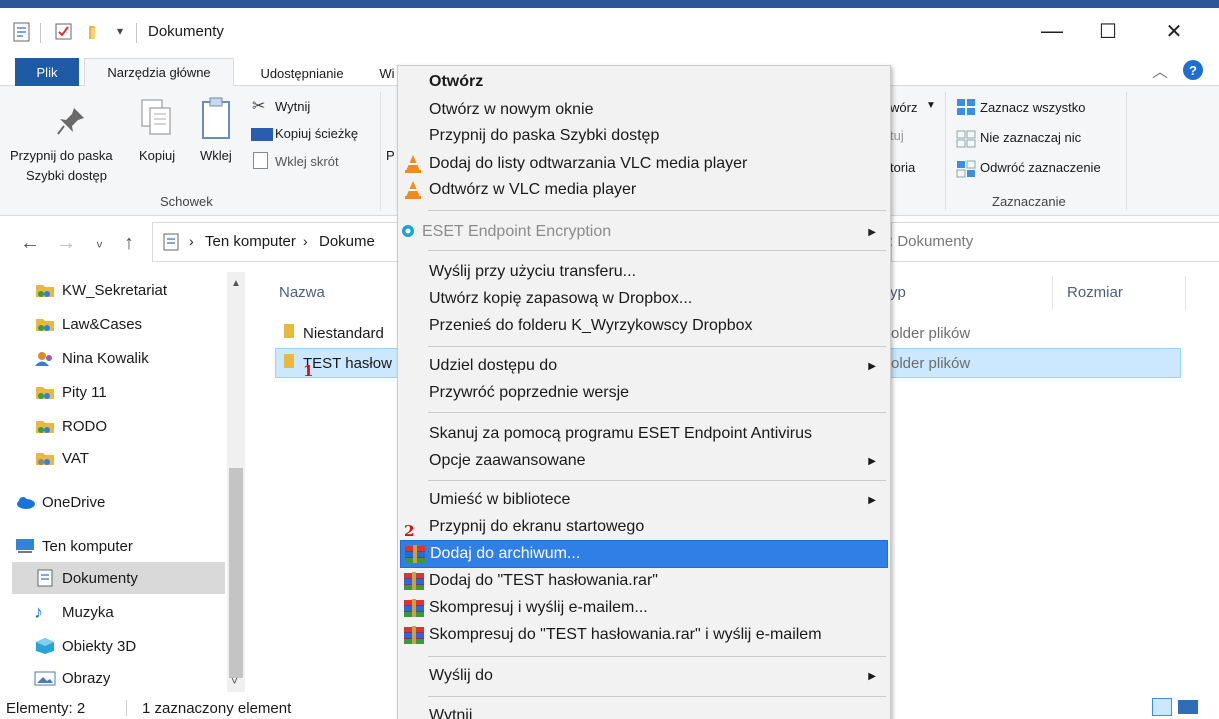  What do you see at coordinates (644, 110) in the screenshot?
I see `menu-item-open-new-window: Otwórz w nowym oknie` at bounding box center [644, 110].